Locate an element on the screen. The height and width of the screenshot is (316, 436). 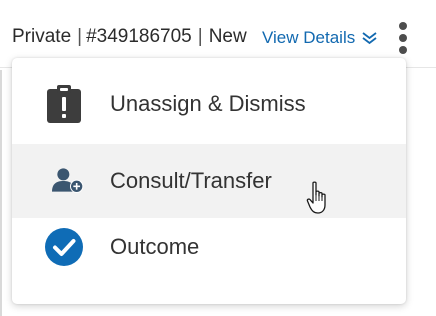
check-circle-icon is located at coordinates (64, 247).